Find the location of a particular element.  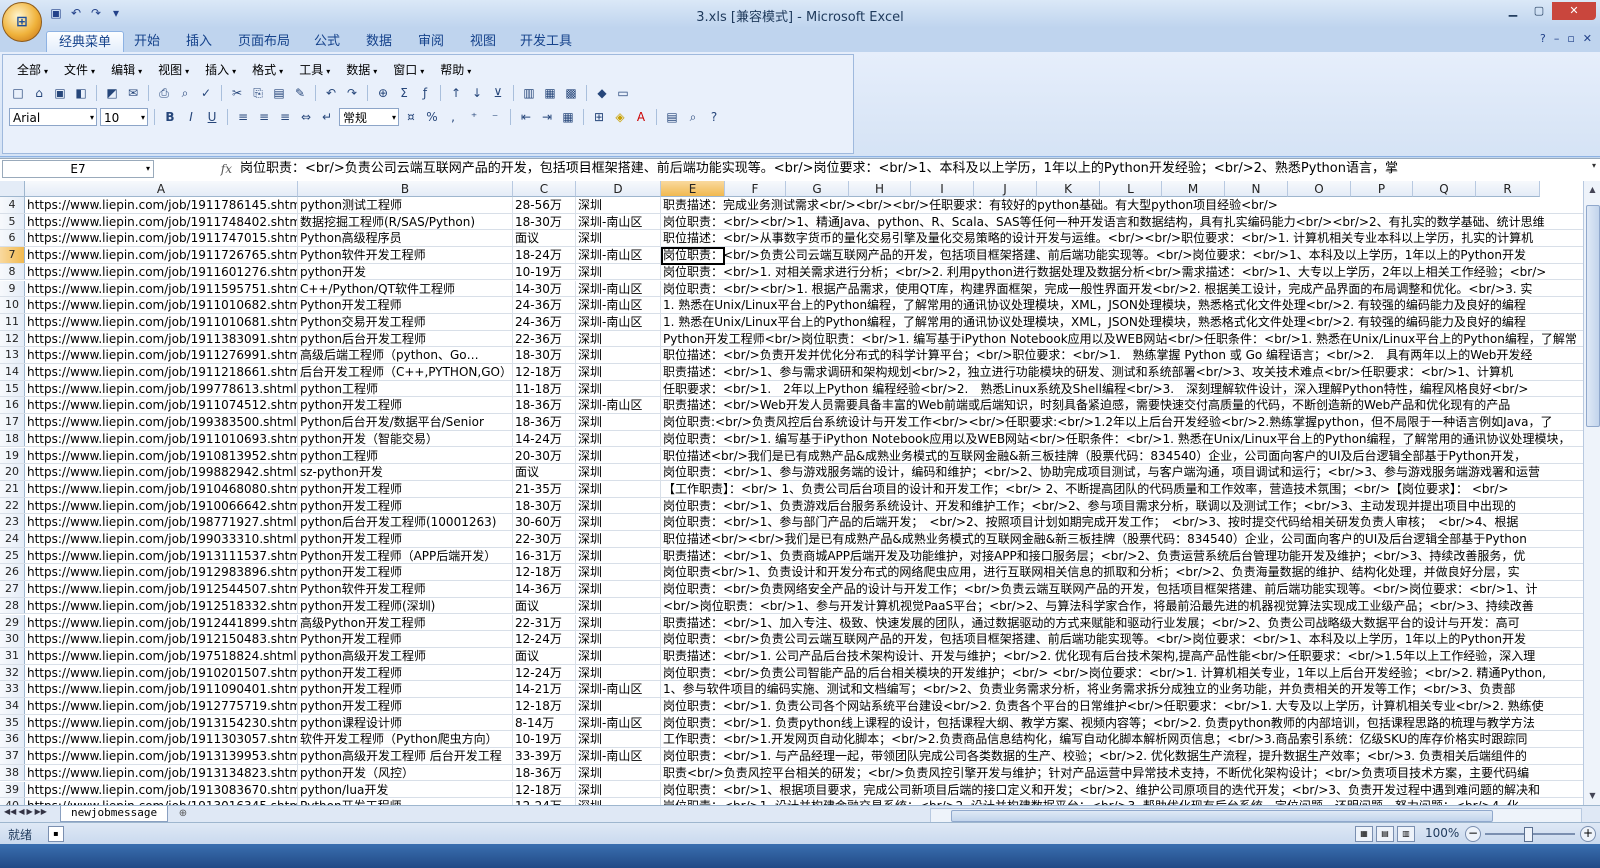

tab-page-layout: 页面布局 is located at coordinates (264, 41).